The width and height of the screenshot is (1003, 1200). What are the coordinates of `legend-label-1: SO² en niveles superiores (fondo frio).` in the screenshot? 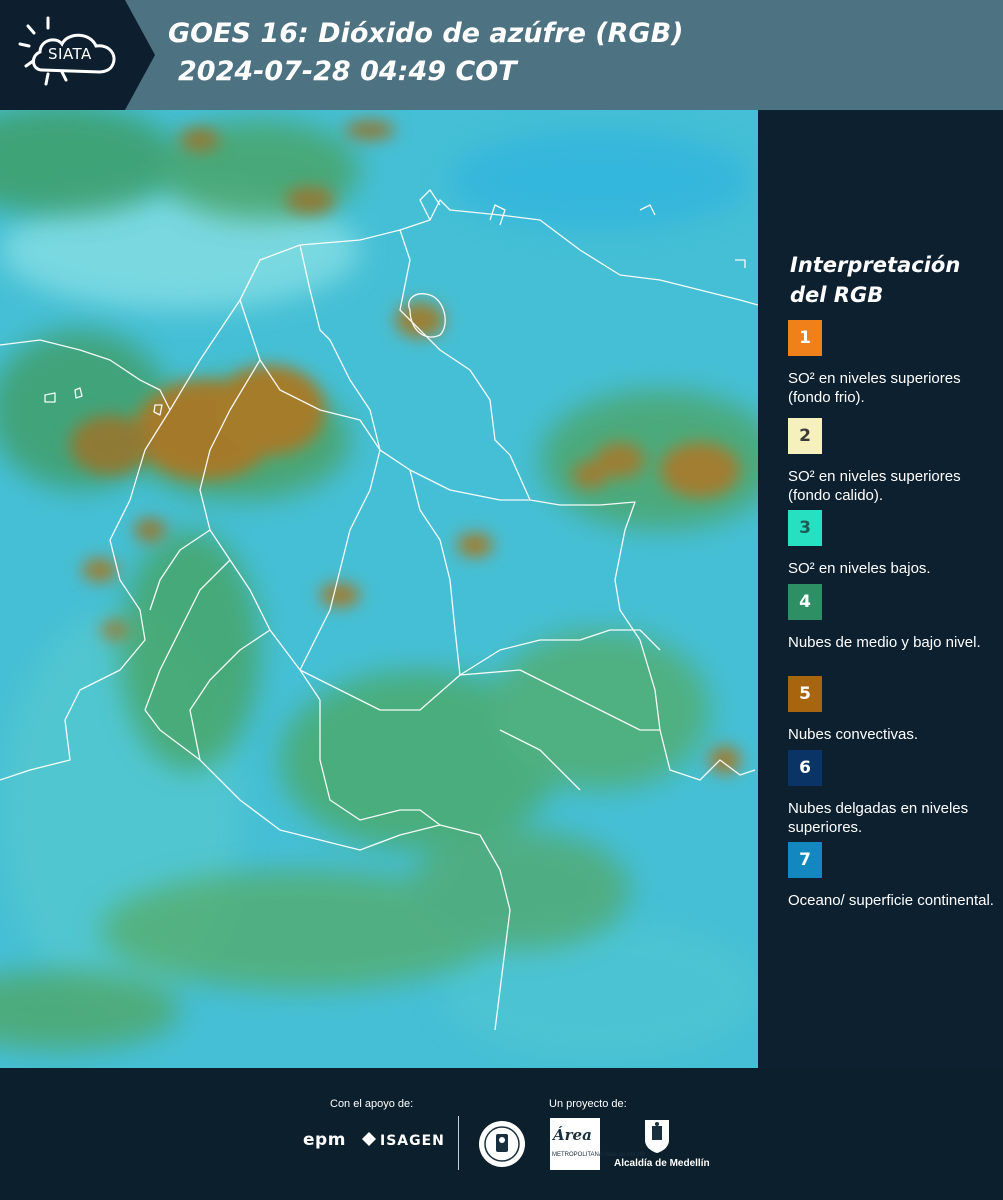 It's located at (874, 388).